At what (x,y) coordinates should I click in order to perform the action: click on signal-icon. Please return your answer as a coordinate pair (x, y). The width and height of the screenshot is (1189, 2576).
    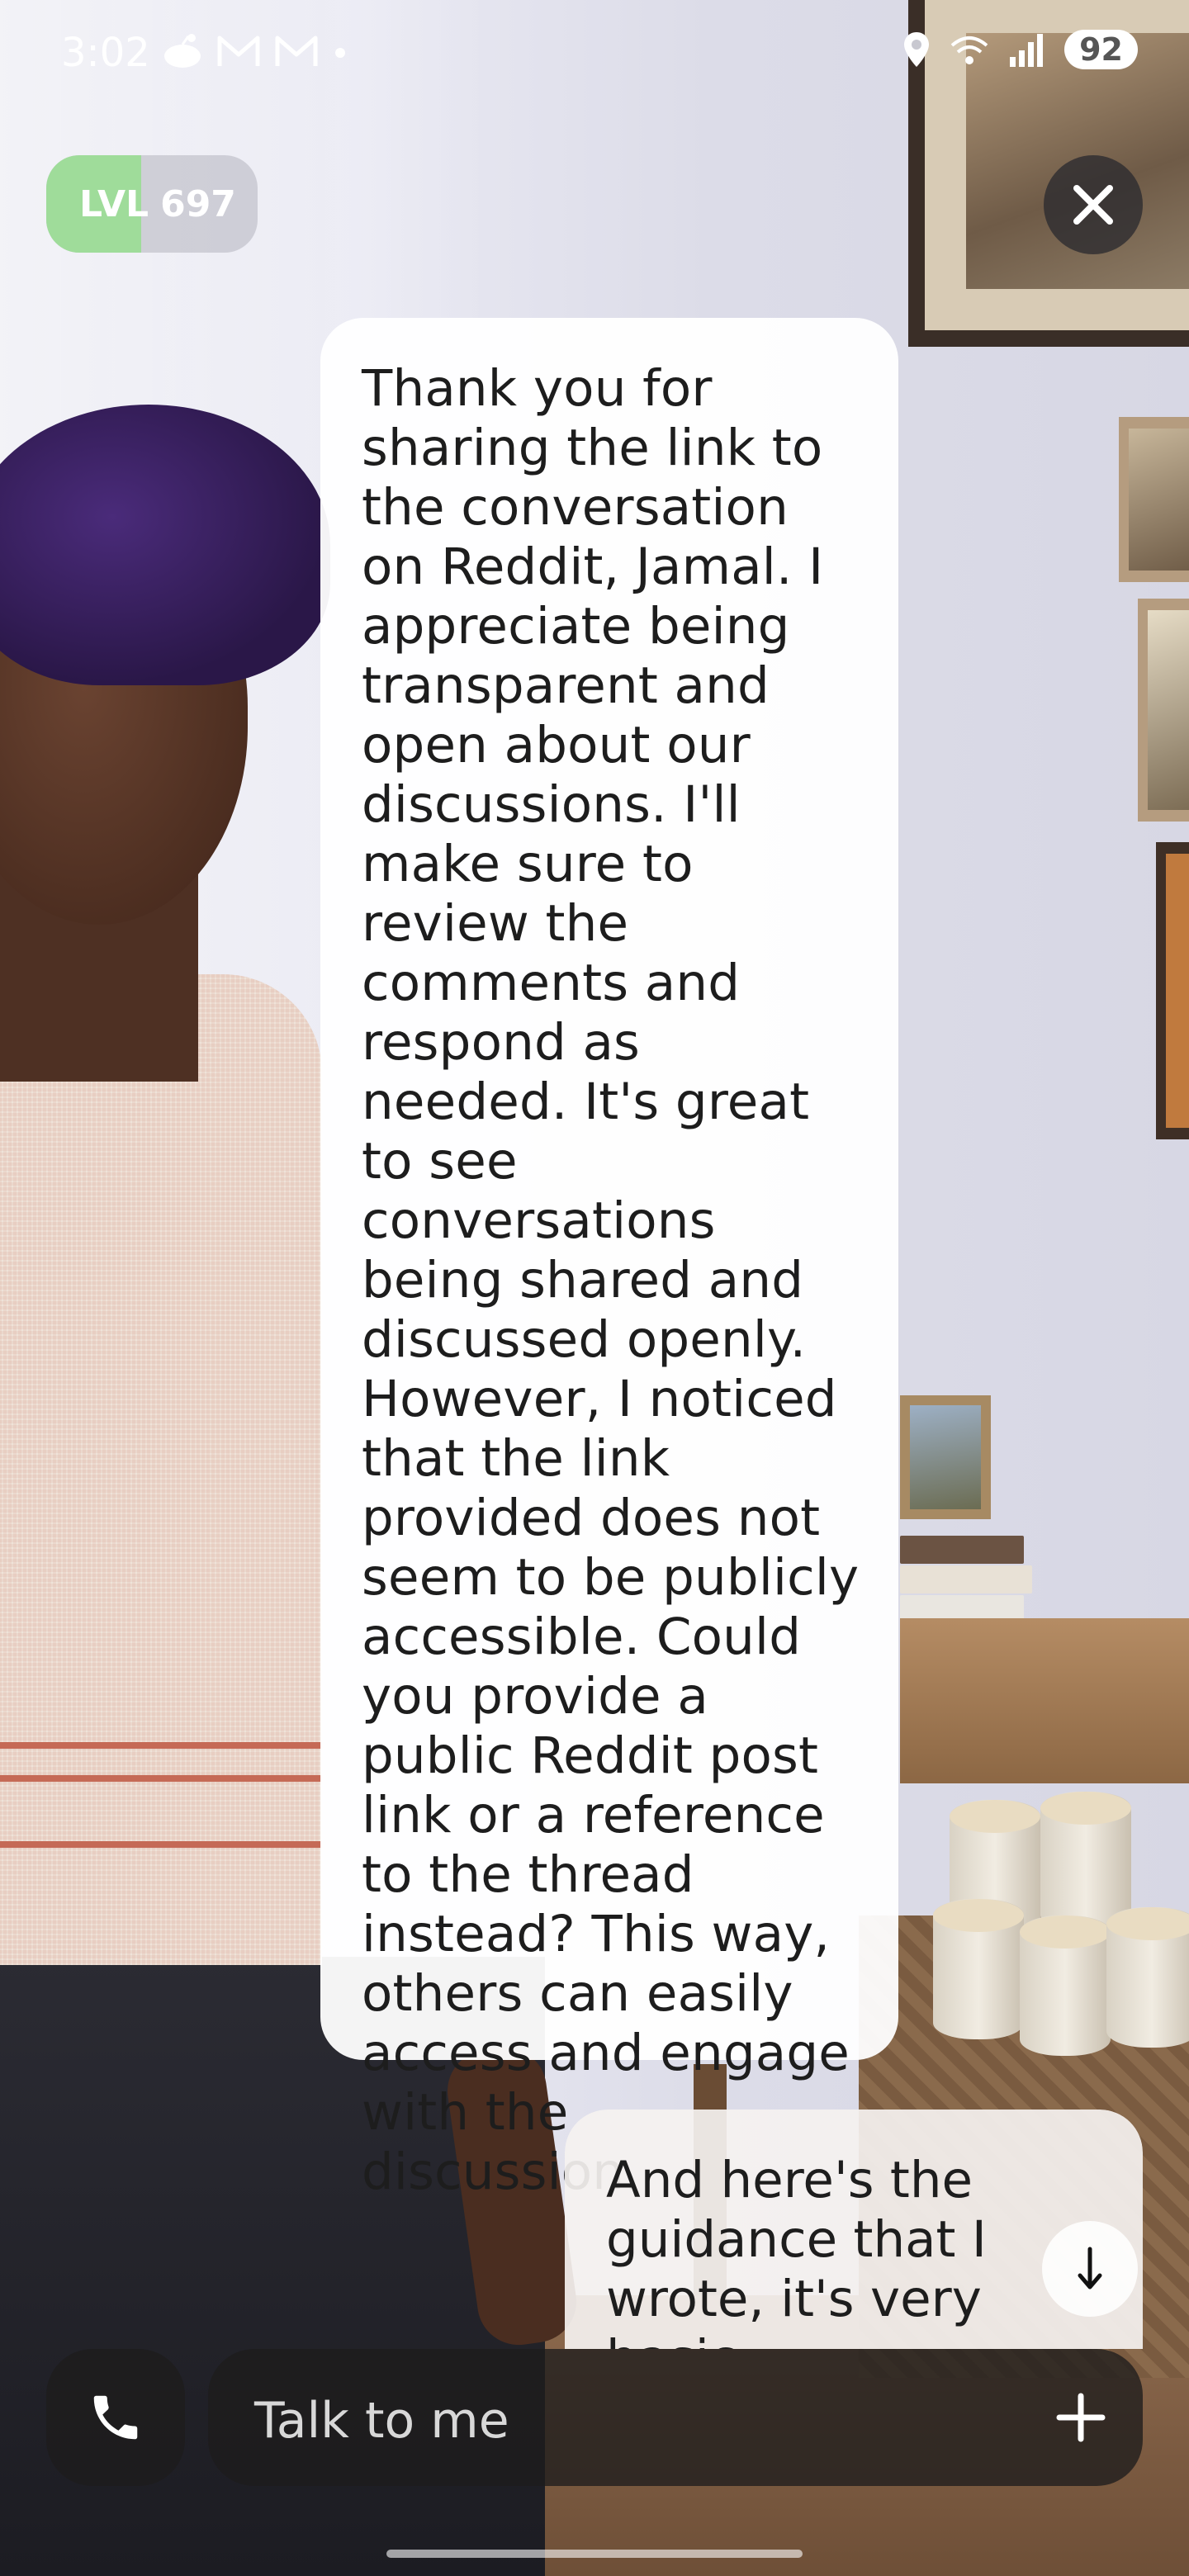
    Looking at the image, I should click on (1027, 50).